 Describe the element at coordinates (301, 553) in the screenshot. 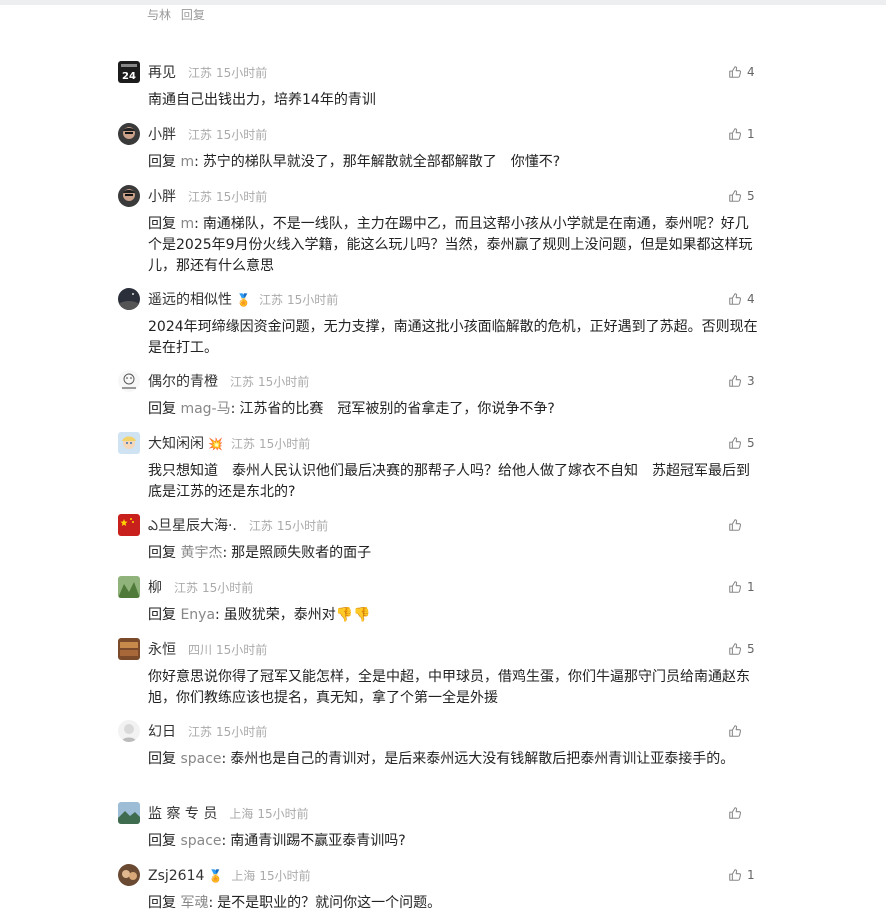

I see `comment-body: 那是照顾失败者的面子` at that location.